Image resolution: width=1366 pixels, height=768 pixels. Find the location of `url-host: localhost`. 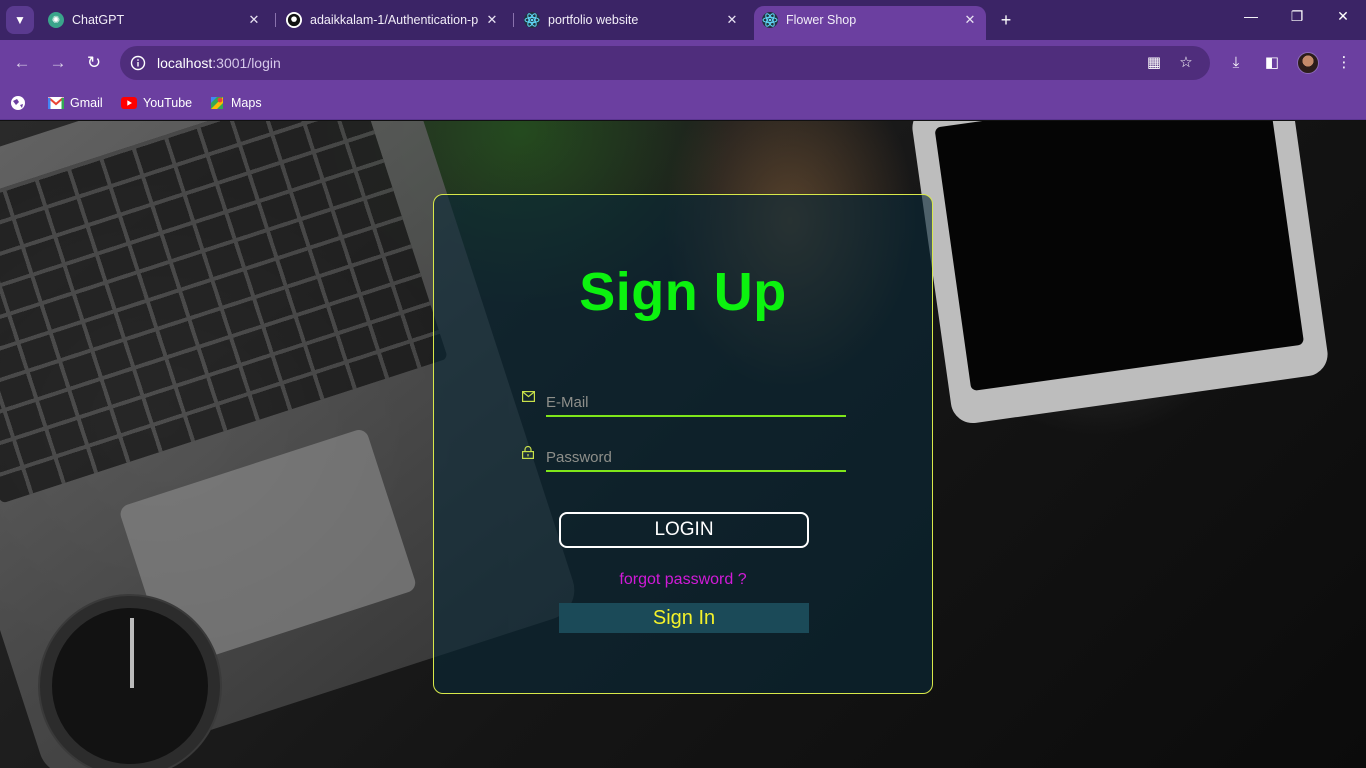

url-host: localhost is located at coordinates (185, 63).